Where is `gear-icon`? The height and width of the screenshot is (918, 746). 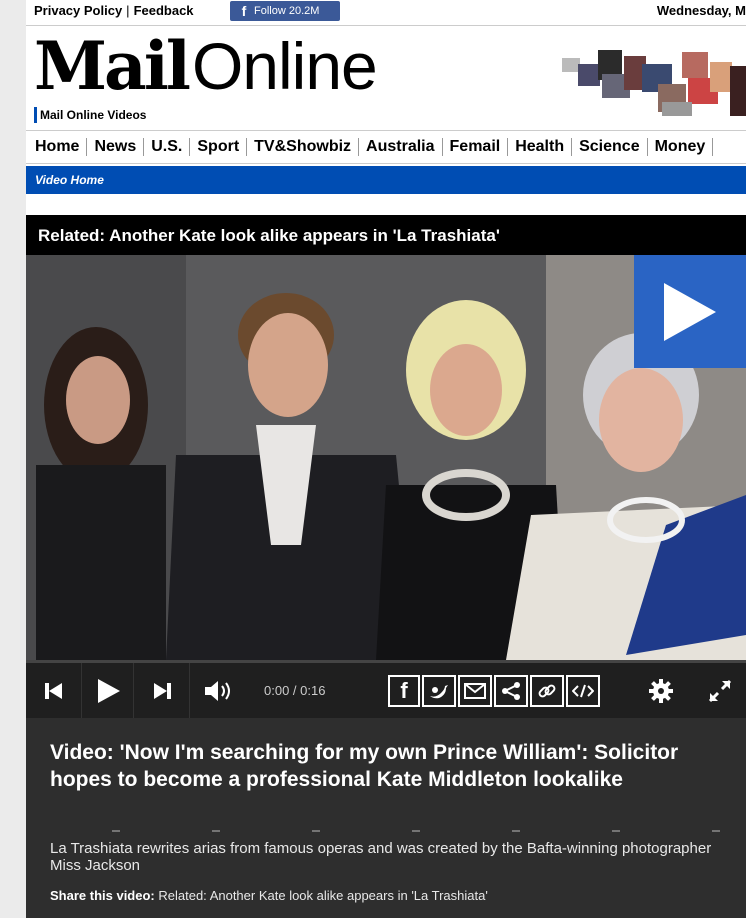 gear-icon is located at coordinates (661, 690).